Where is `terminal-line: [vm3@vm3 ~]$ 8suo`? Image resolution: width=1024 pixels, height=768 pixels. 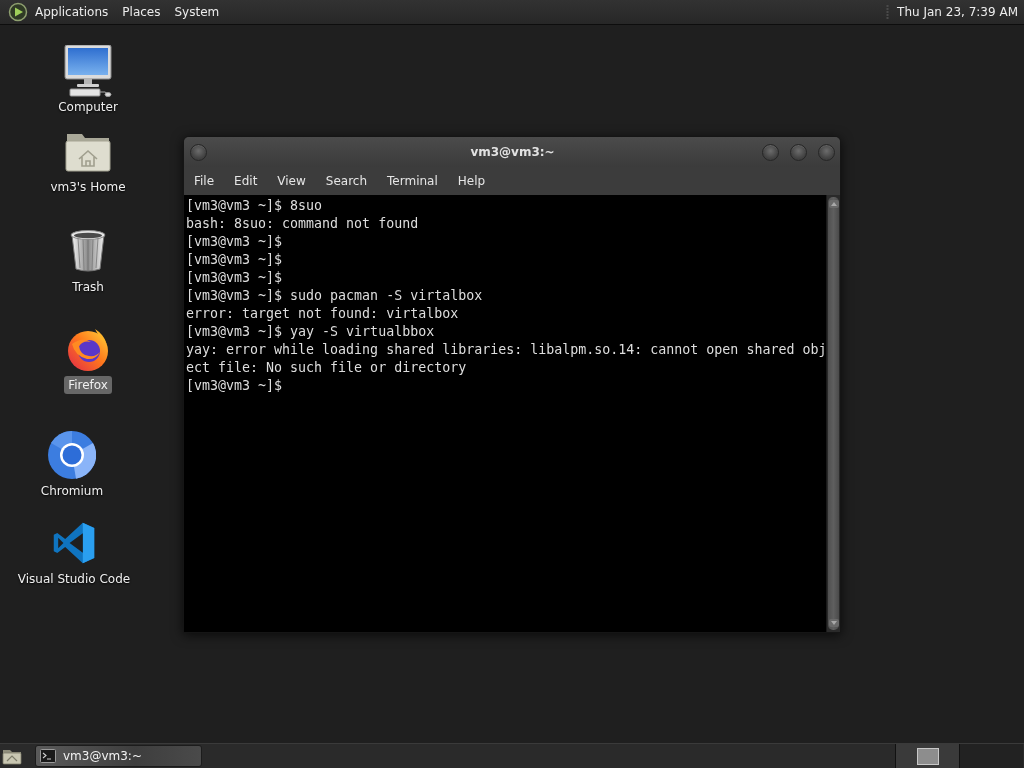 terminal-line: [vm3@vm3 ~]$ 8suo is located at coordinates (255, 206).